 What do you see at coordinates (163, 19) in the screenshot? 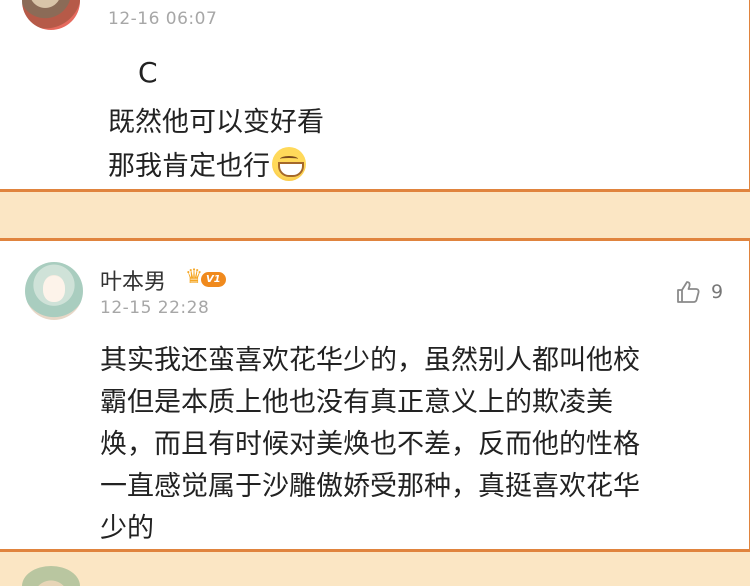
I see `comment-timestamp: 12-16 06:07` at bounding box center [163, 19].